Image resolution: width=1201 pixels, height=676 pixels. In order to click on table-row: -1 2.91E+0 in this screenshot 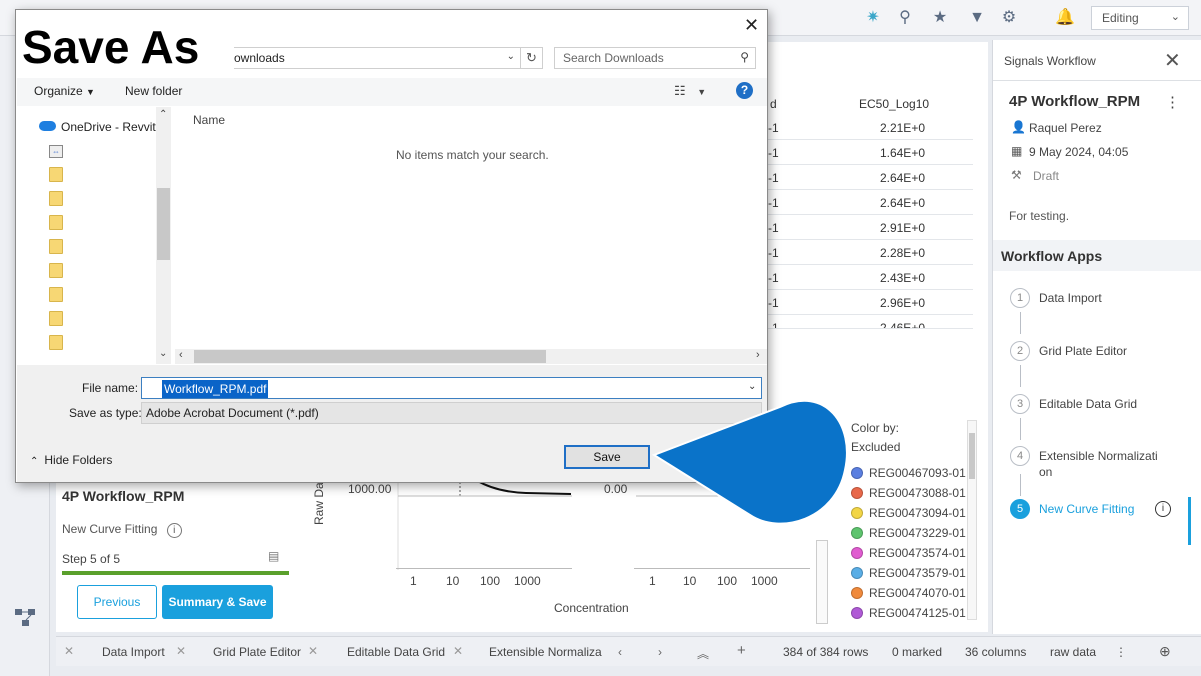, I will do `click(866, 227)`.